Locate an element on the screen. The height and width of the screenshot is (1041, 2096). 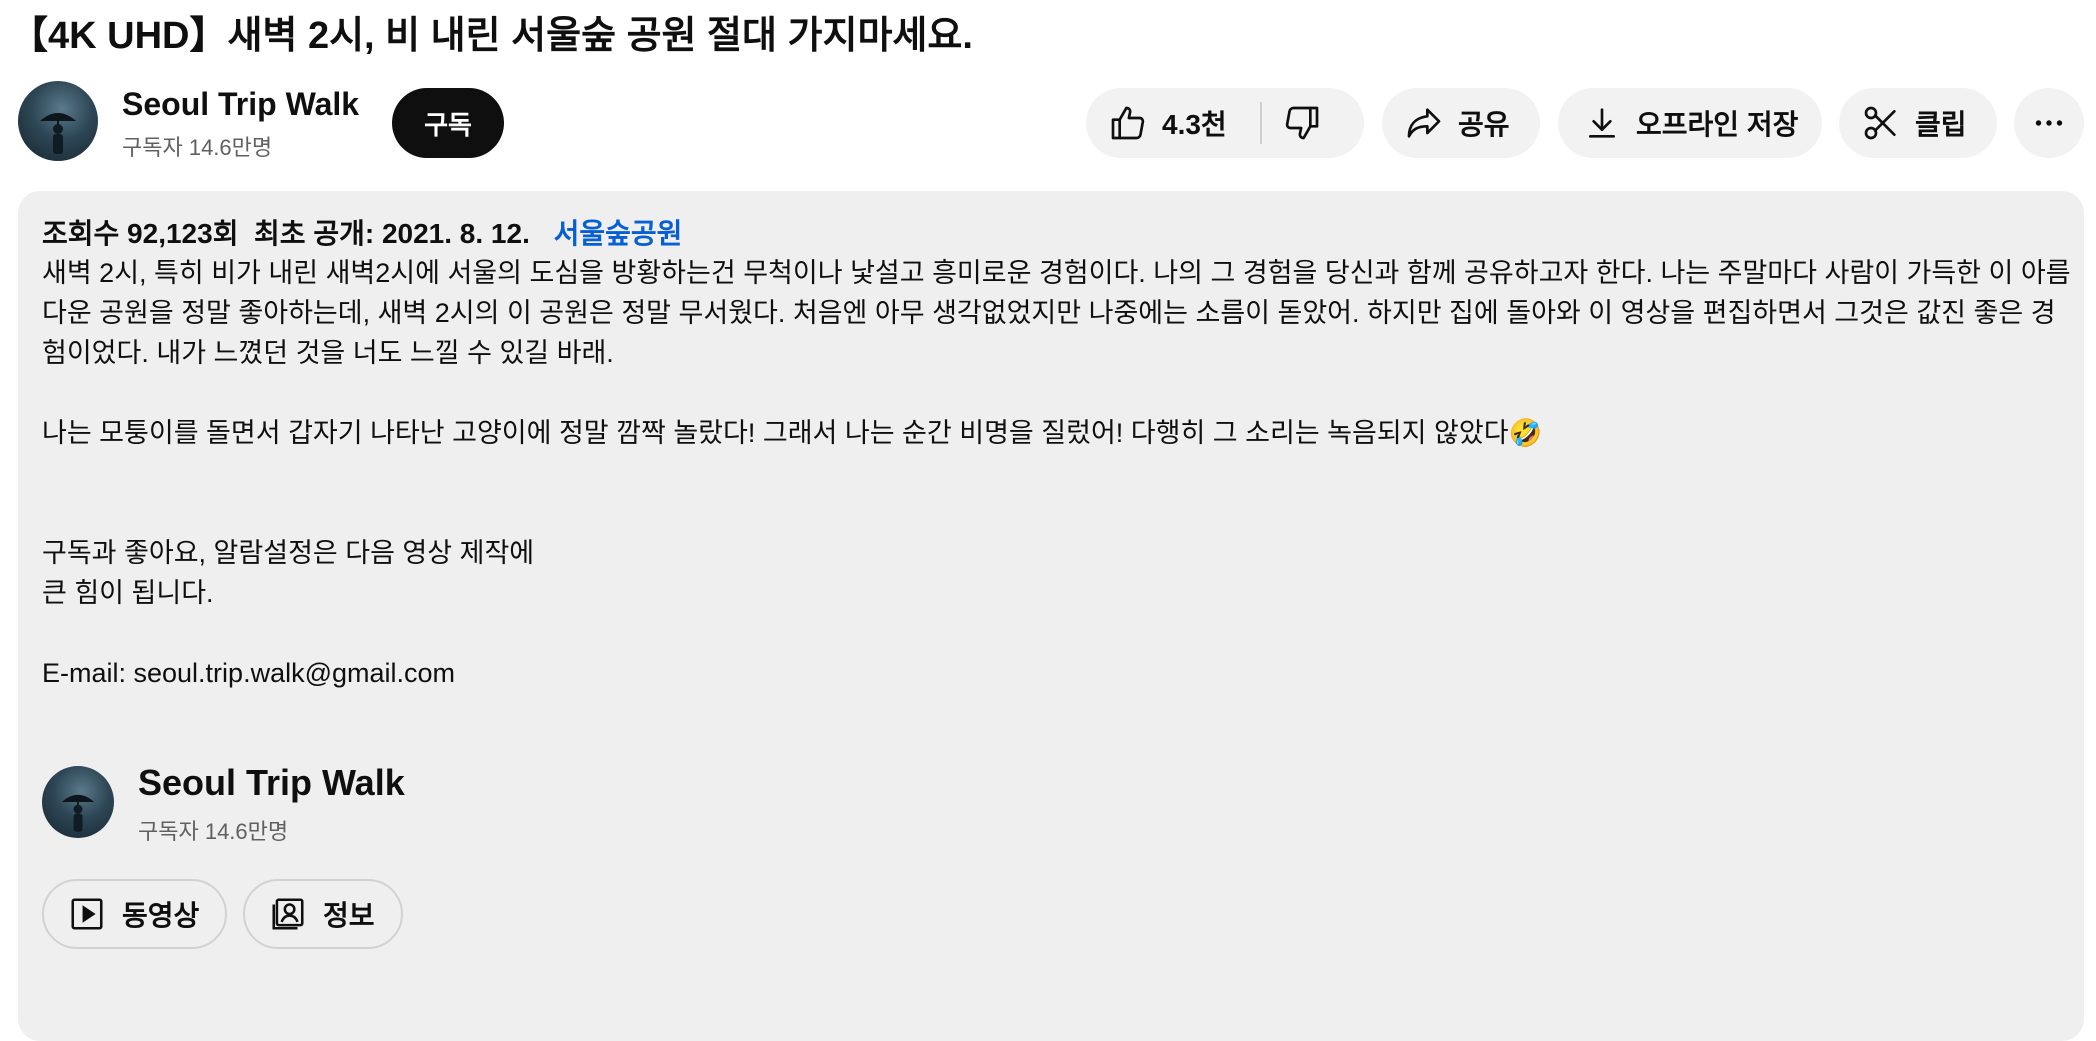
video-title: 【4K UHD】새벽 2시, 비 내린 서울숲 공원 절대 가지마세요. is located at coordinates (491, 36).